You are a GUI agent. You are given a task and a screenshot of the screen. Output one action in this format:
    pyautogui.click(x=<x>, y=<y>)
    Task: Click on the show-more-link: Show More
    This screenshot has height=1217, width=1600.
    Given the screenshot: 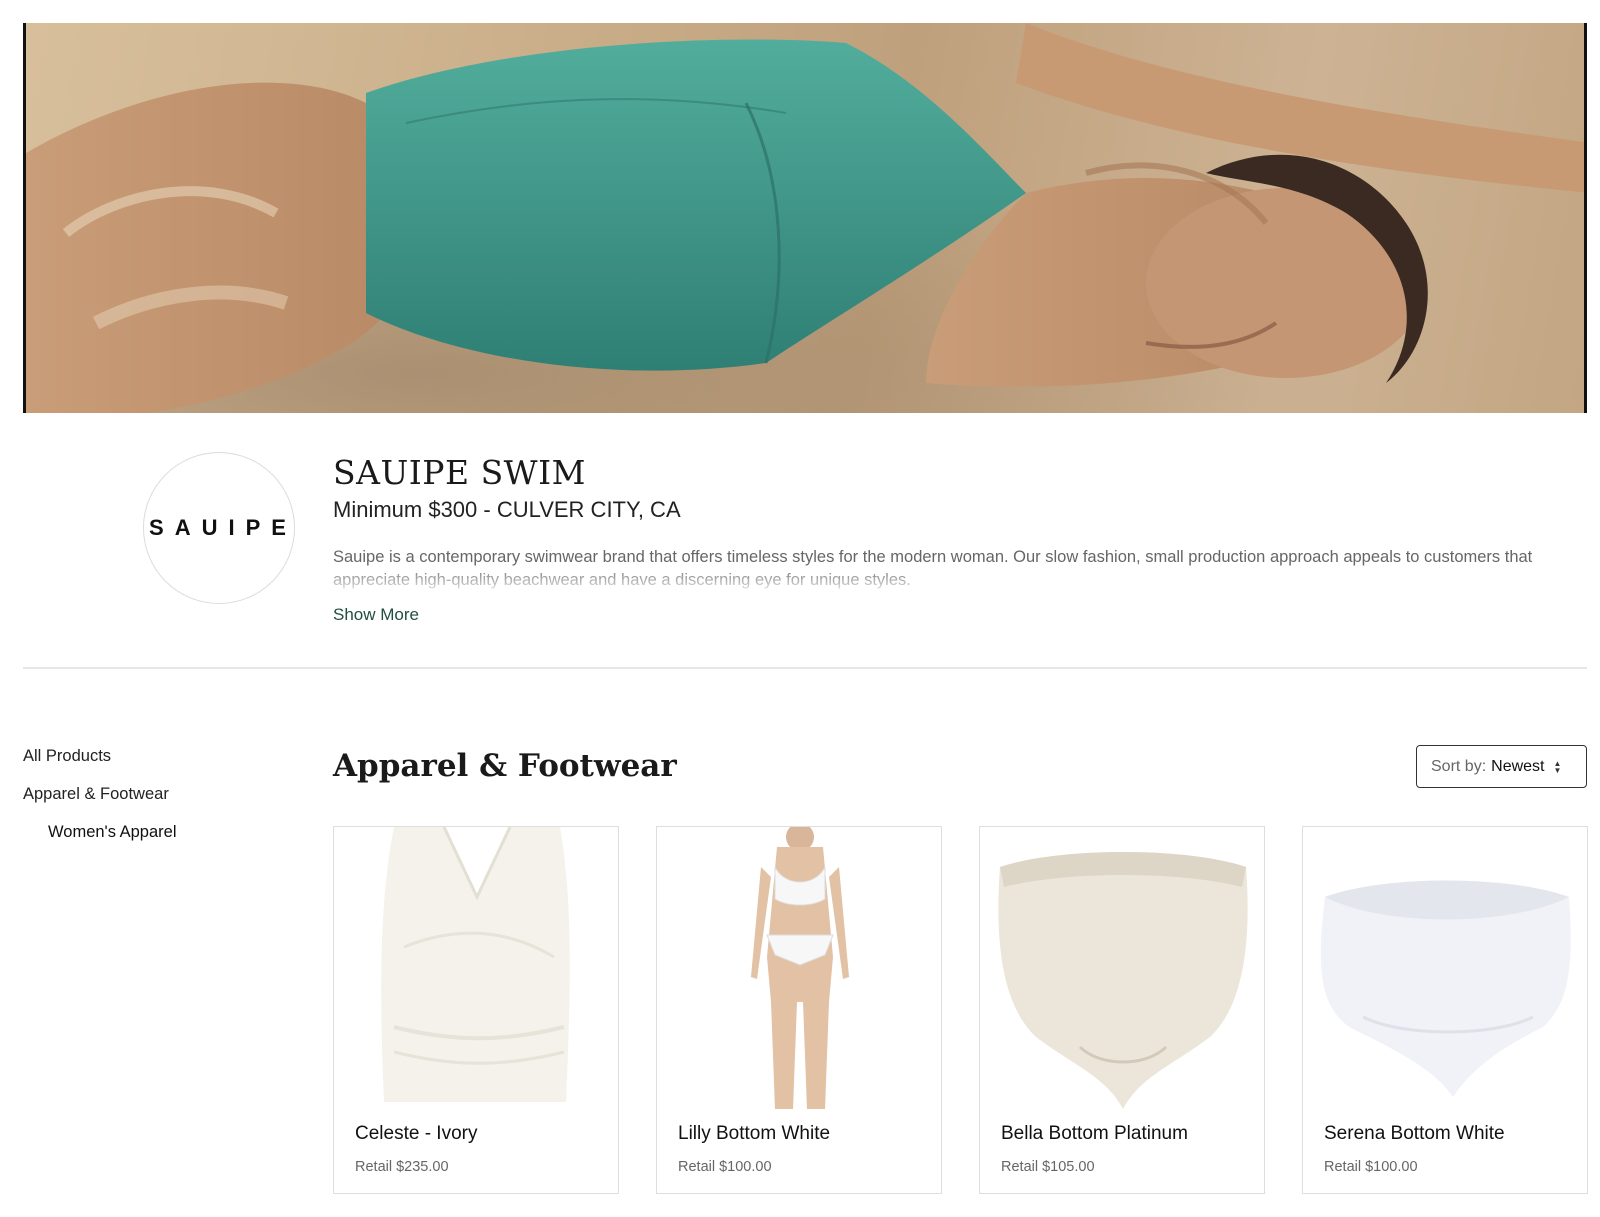 What is the action you would take?
    pyautogui.click(x=376, y=615)
    